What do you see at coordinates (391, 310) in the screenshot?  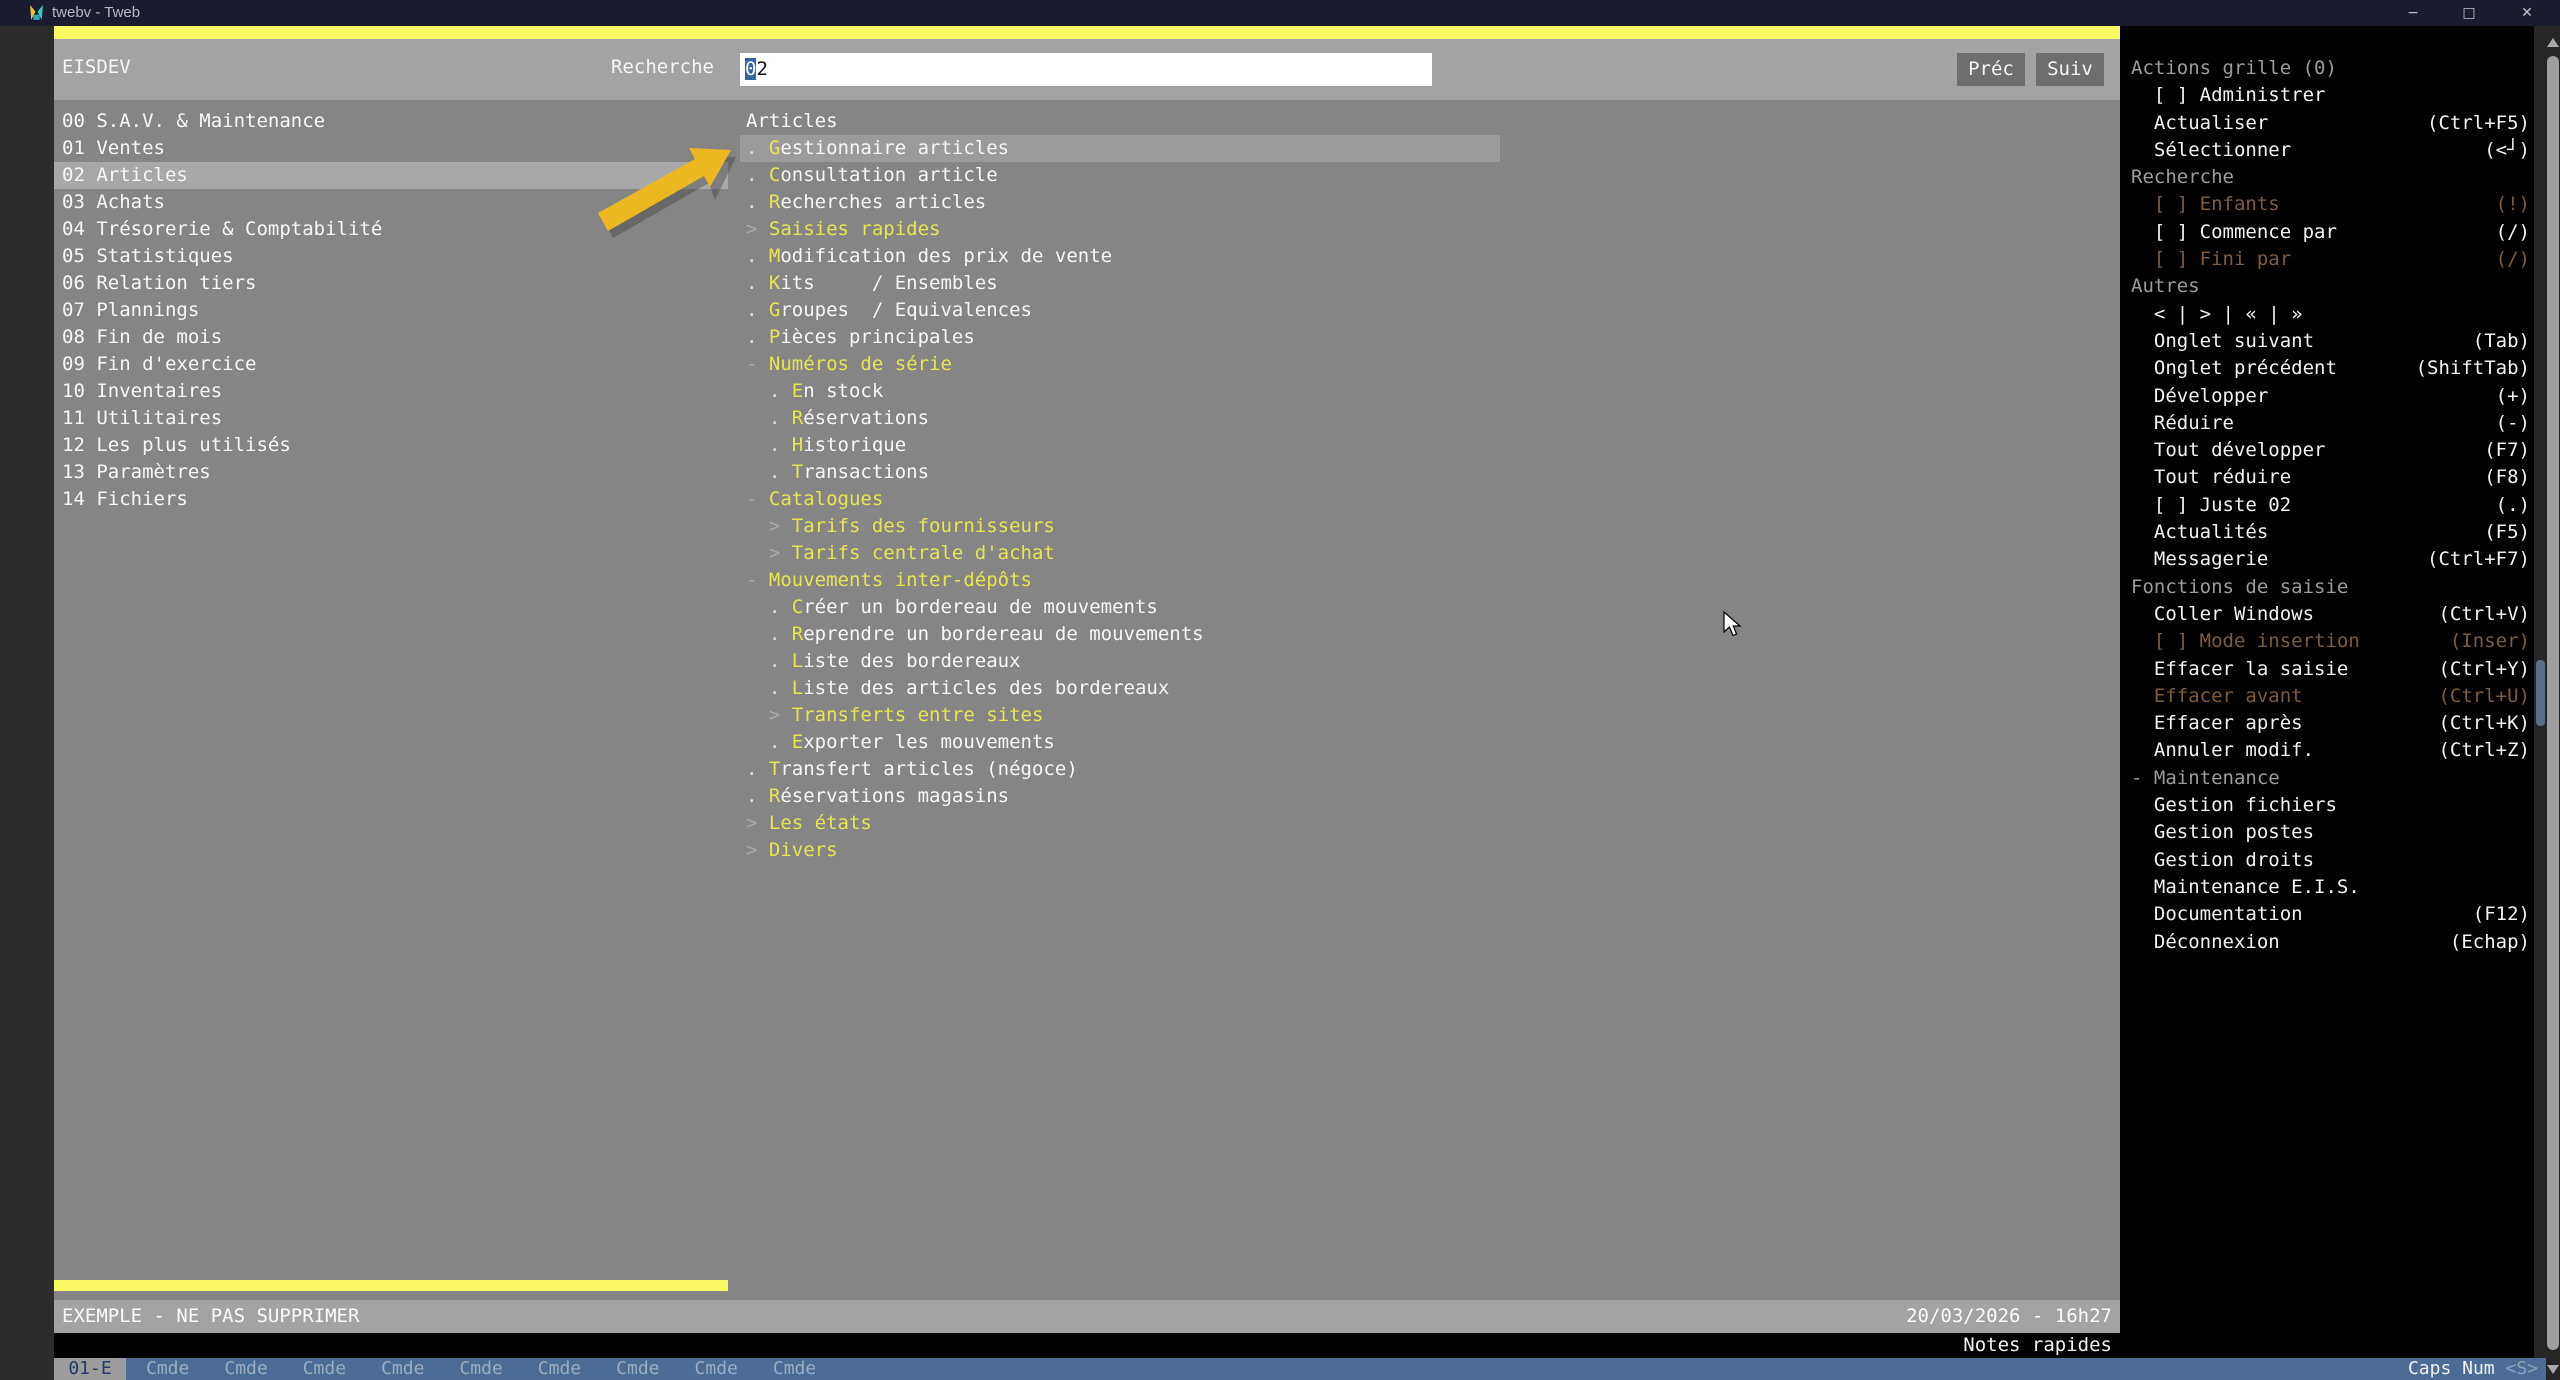 I see `left-menu-item-07: 07 Plannings` at bounding box center [391, 310].